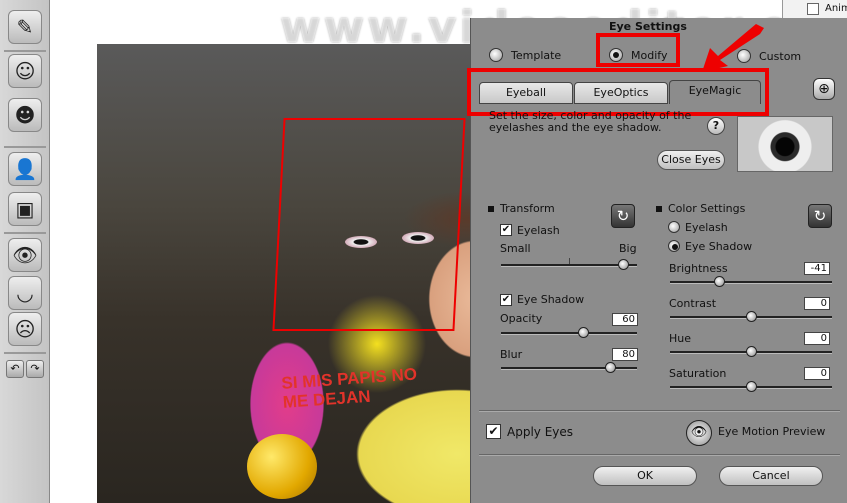 This screenshot has height=503, width=847. Describe the element at coordinates (771, 476) in the screenshot. I see `cancel-button: Cancel` at that location.